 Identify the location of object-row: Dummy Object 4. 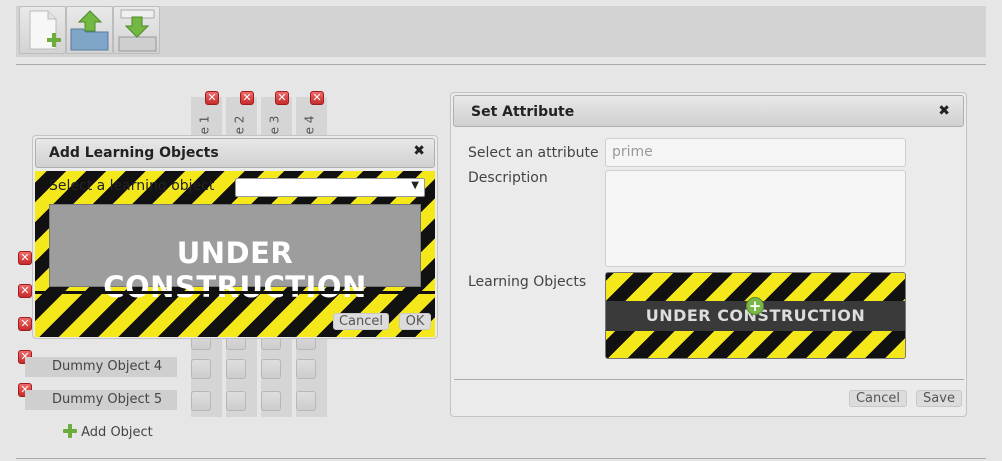
(101, 367).